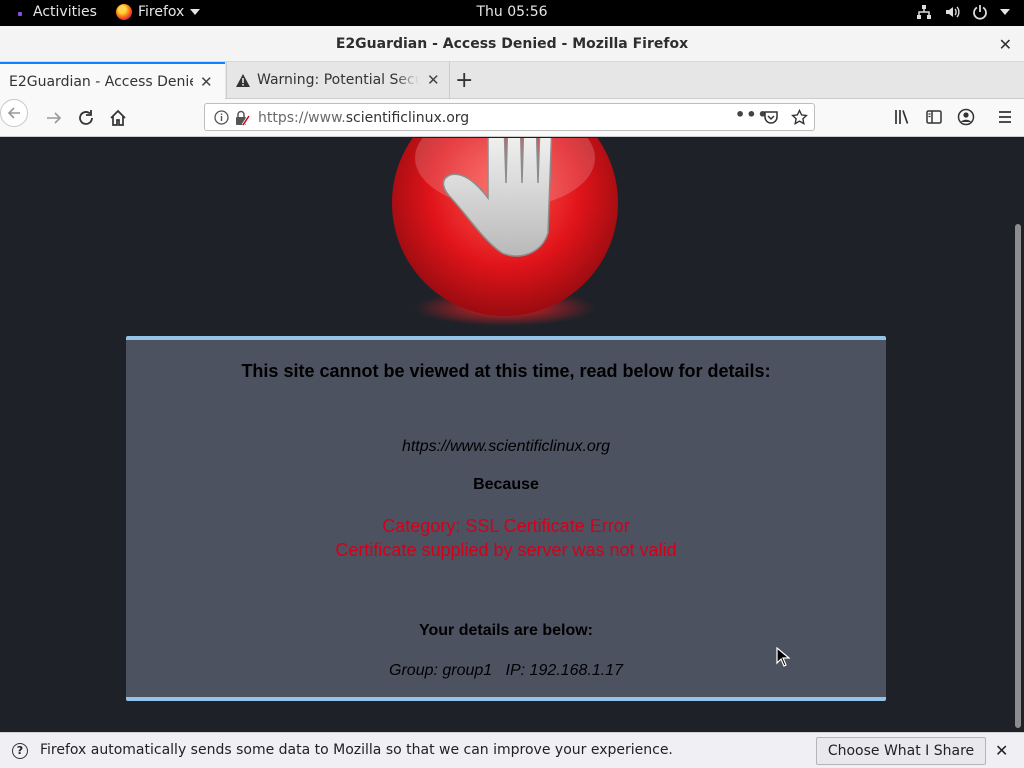 The height and width of the screenshot is (768, 1024). I want to click on arrow-left-icon, so click(13, 113).